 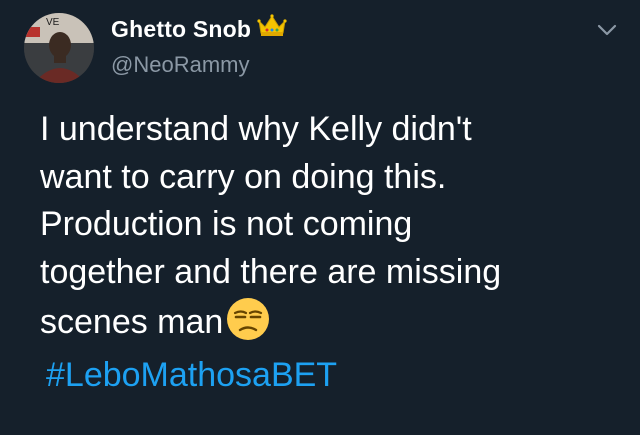 I want to click on display-name-row: Ghetto Snob, so click(x=199, y=28).